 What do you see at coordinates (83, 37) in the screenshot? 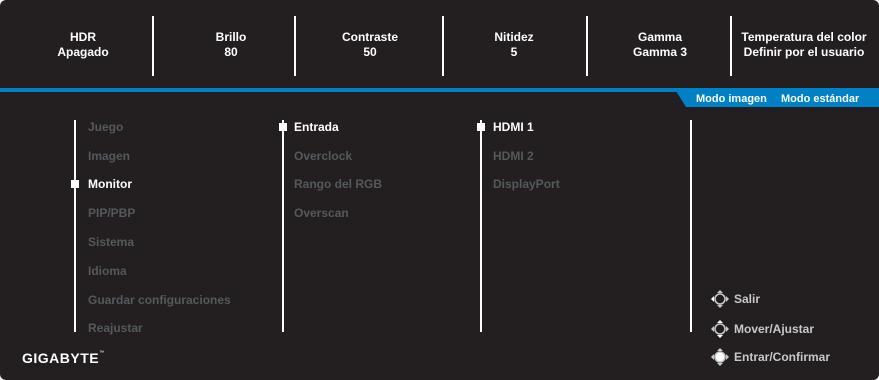
I see `status-label: HDR` at bounding box center [83, 37].